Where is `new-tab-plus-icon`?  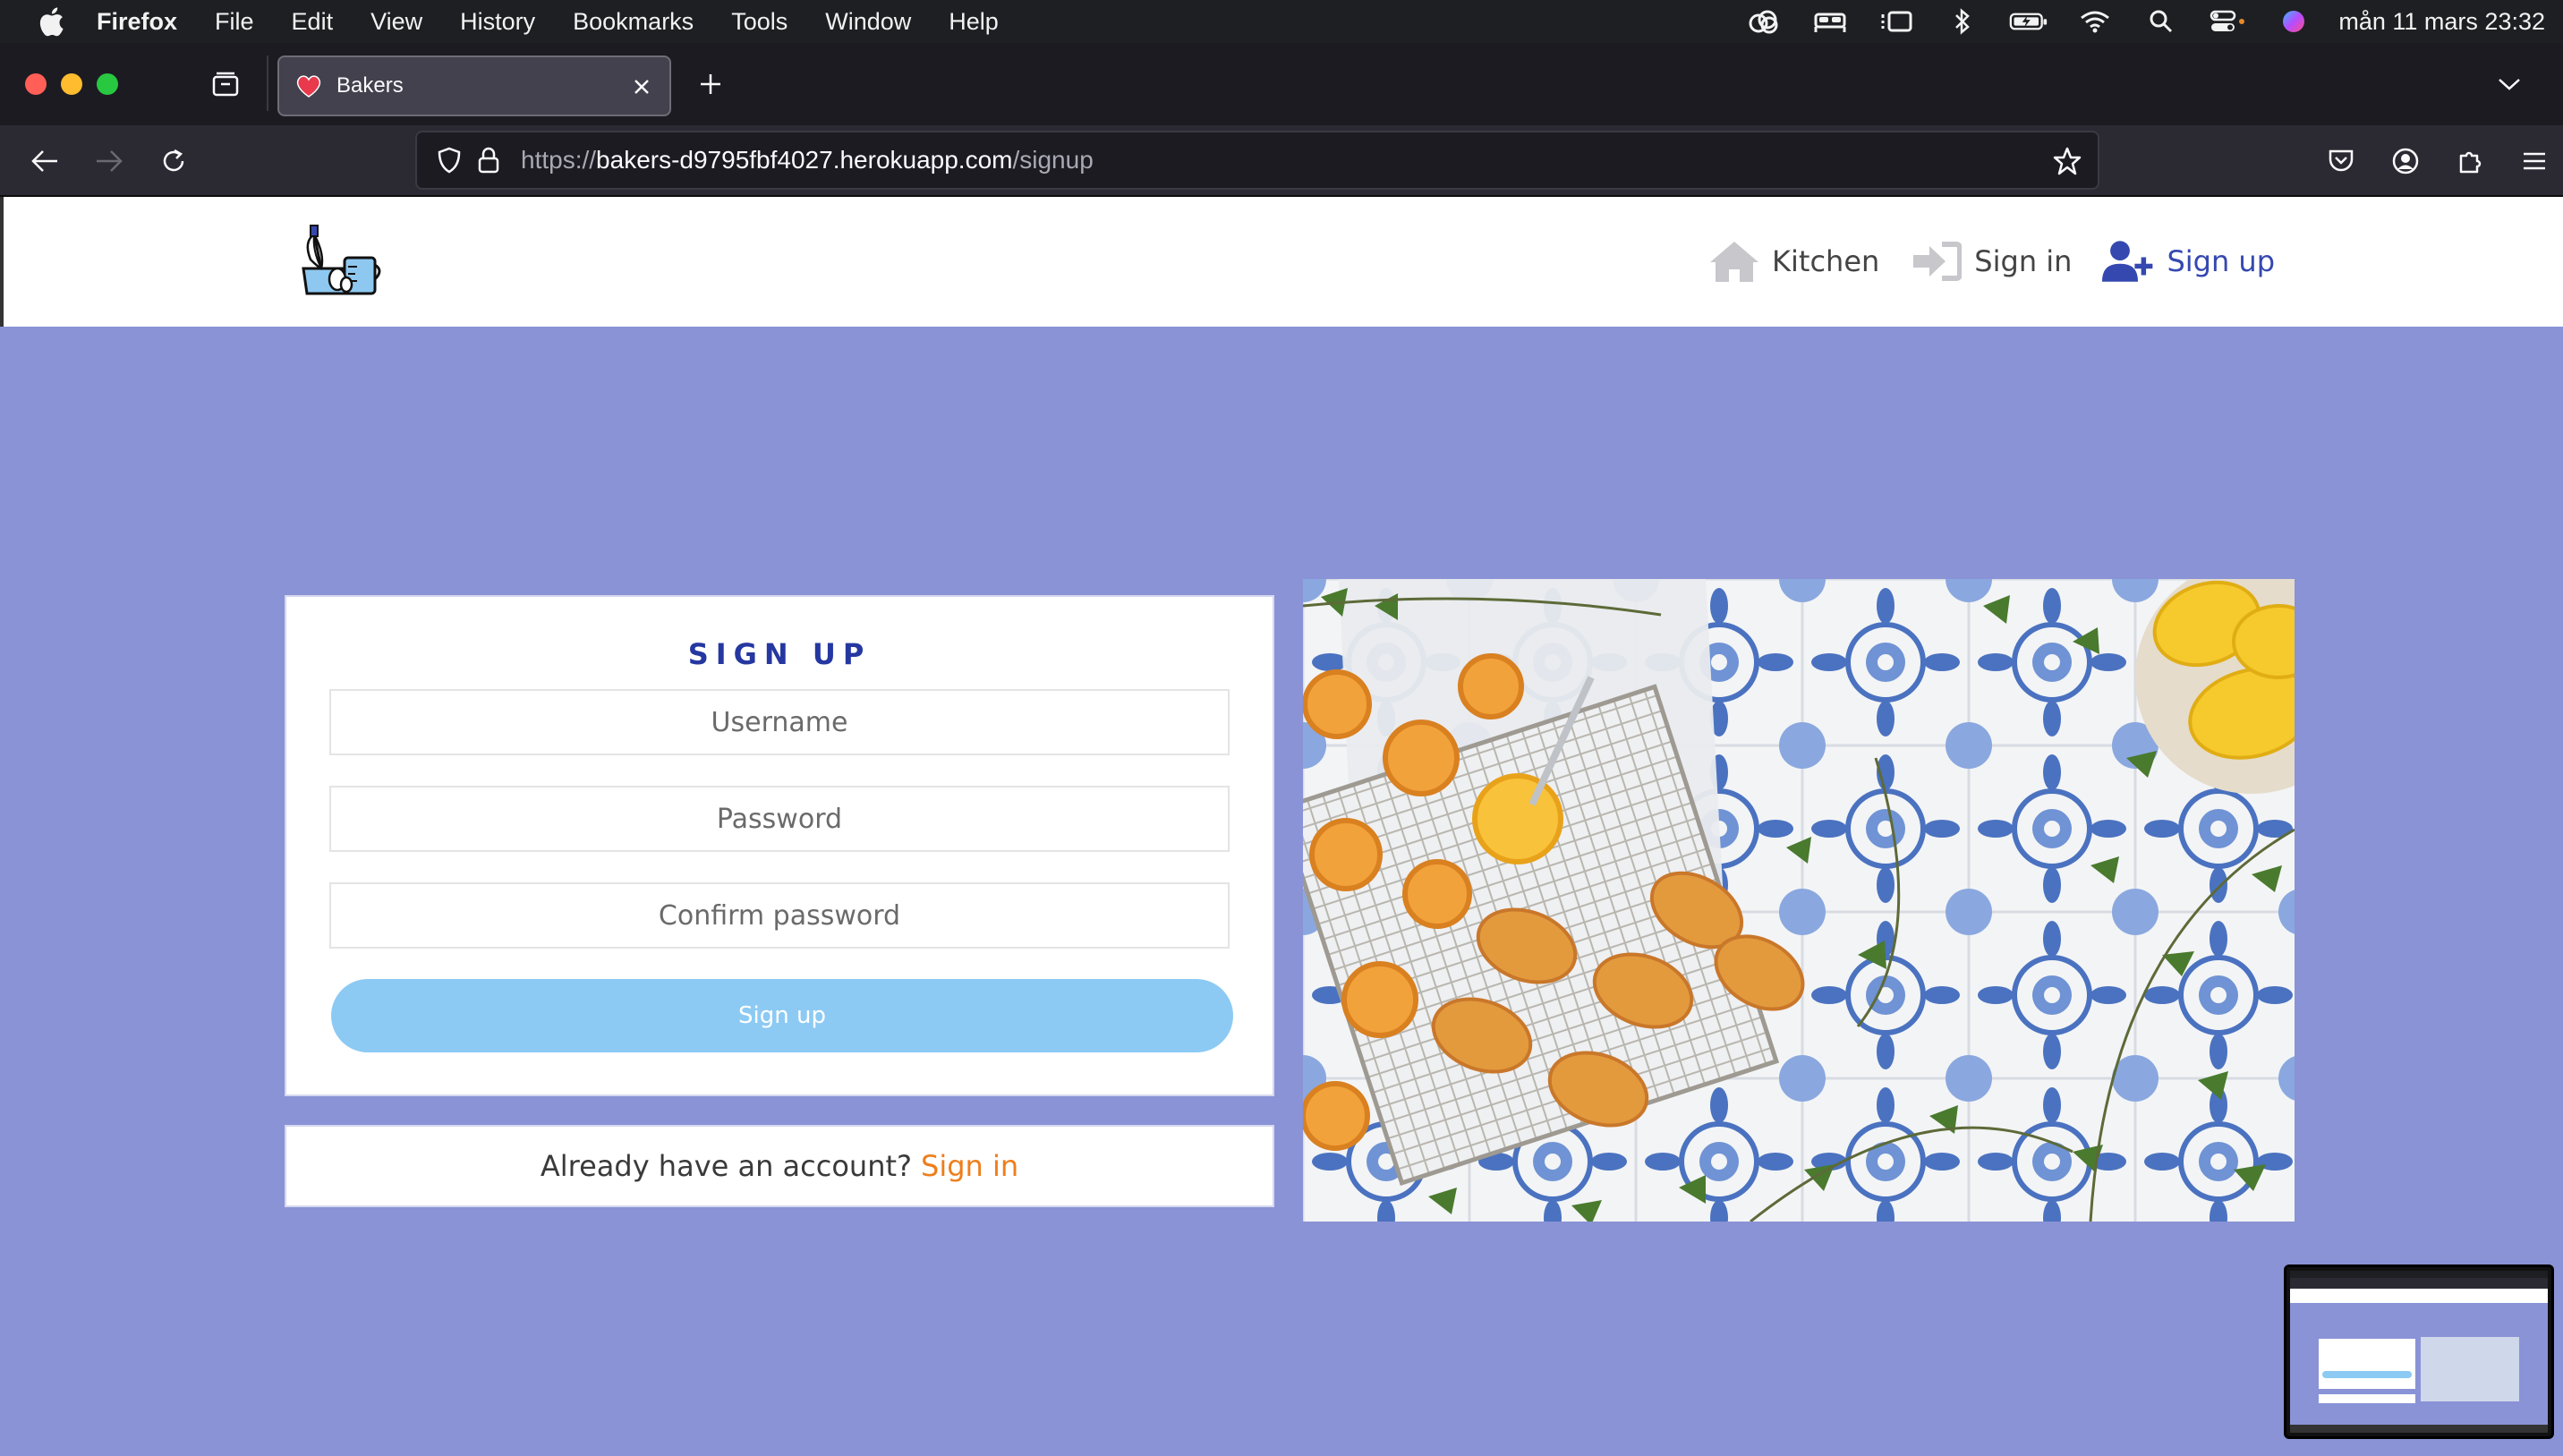 new-tab-plus-icon is located at coordinates (710, 84).